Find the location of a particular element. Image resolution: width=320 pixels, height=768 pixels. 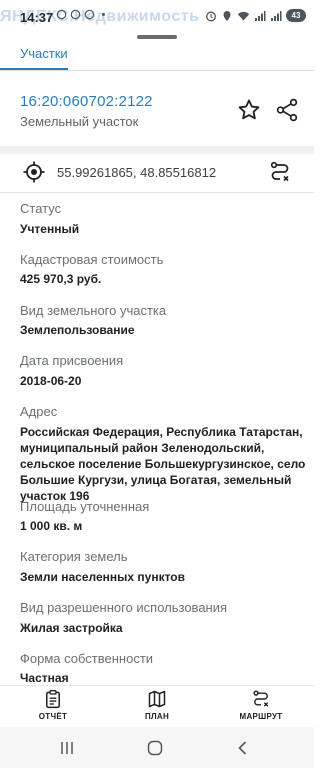

recents-icon is located at coordinates (67, 748).